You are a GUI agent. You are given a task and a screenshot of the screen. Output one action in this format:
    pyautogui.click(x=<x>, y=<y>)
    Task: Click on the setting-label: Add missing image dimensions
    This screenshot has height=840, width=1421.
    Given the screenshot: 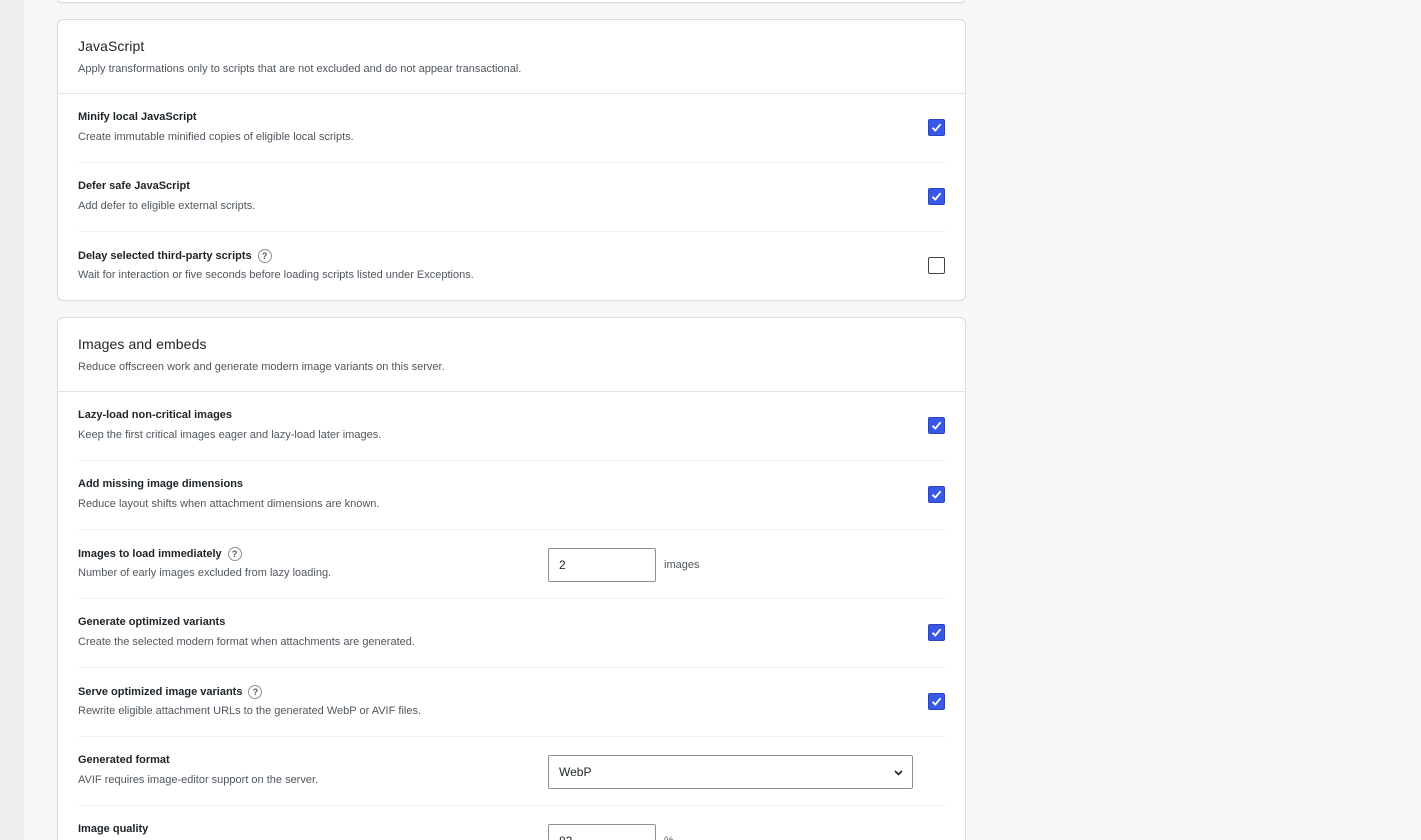 What is the action you would take?
    pyautogui.click(x=161, y=484)
    